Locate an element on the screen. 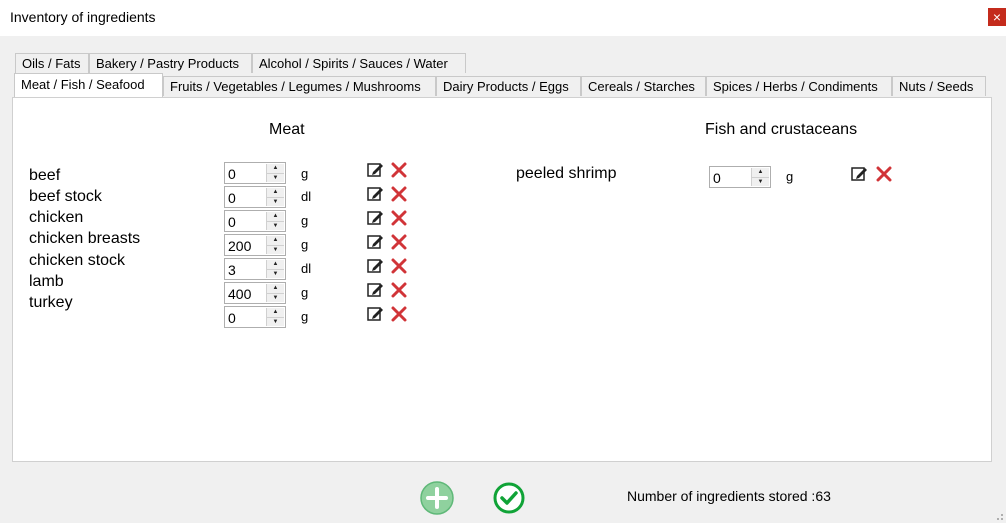 This screenshot has height=523, width=1006. ingredient-label: chicken stock is located at coordinates (77, 260).